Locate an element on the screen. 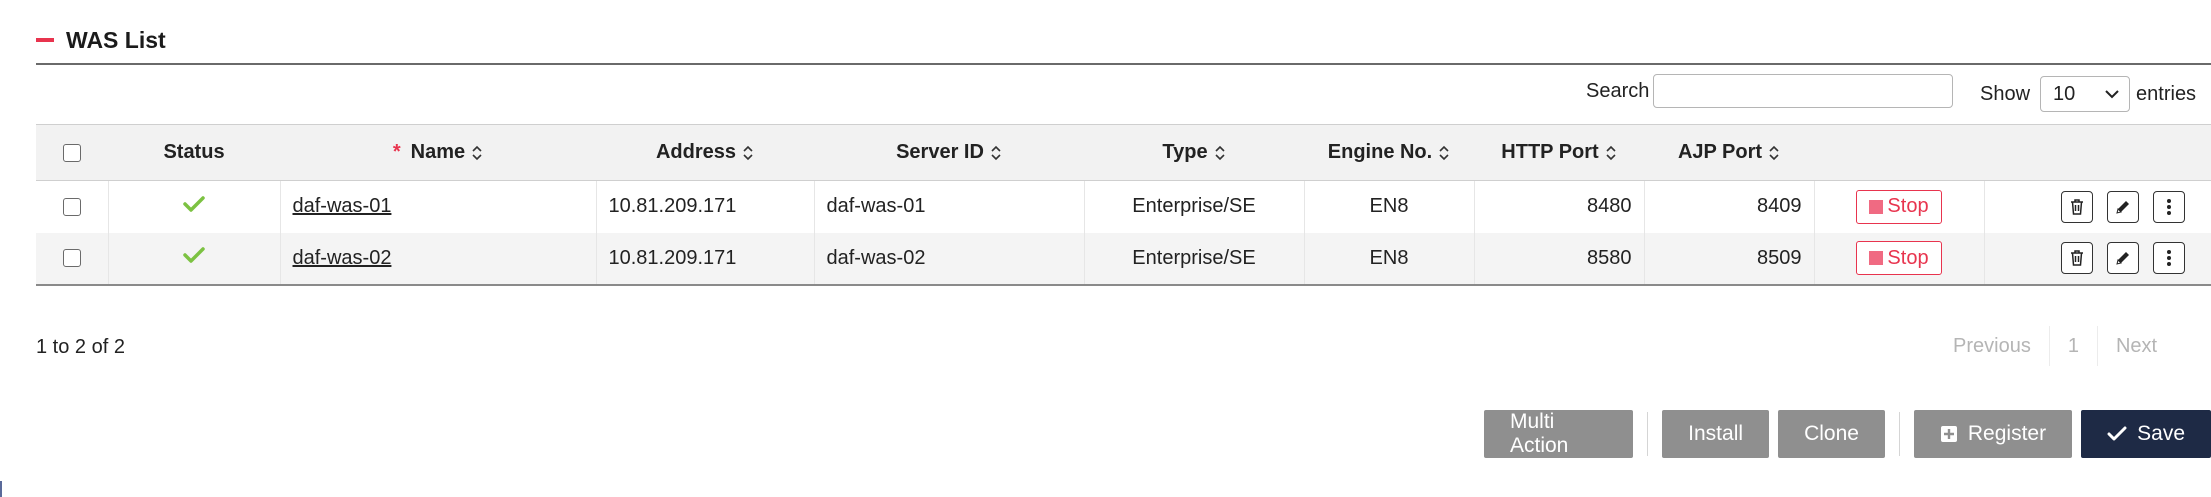 The height and width of the screenshot is (497, 2211). server-id-cell: daf-was-02 is located at coordinates (949, 259).